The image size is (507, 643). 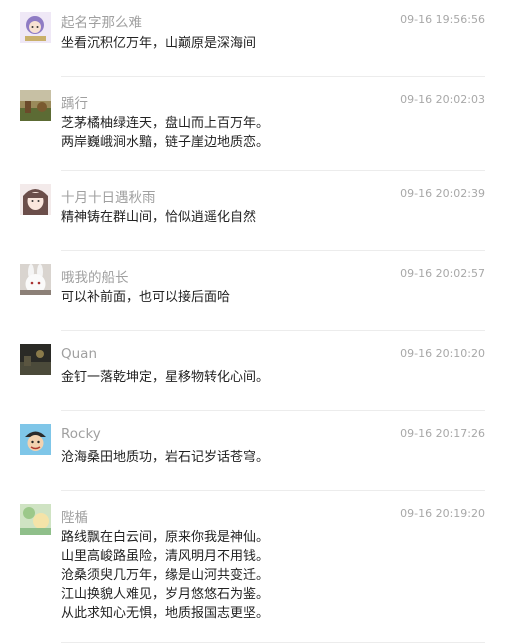 I want to click on comment-content: 可以补前面，也可以接后面哈, so click(x=266, y=297).